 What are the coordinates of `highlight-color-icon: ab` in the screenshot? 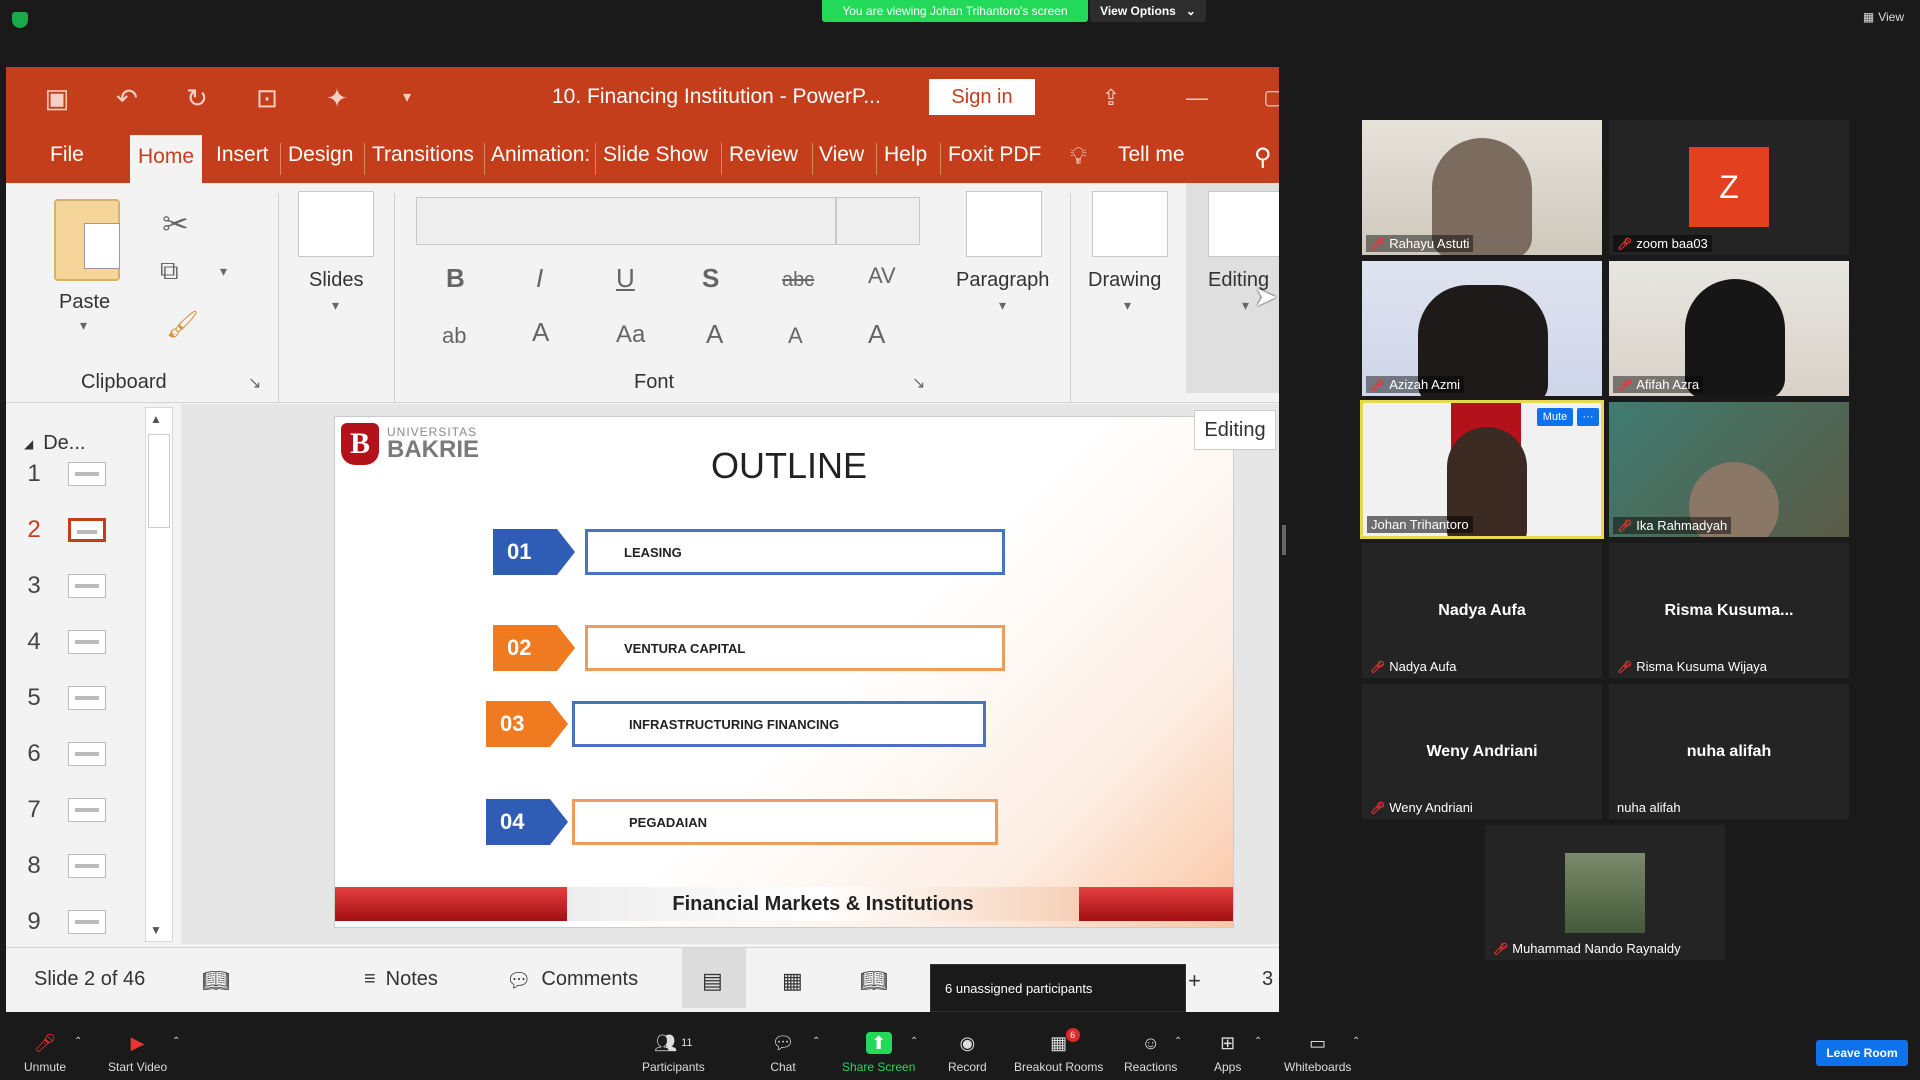 It's located at (454, 336).